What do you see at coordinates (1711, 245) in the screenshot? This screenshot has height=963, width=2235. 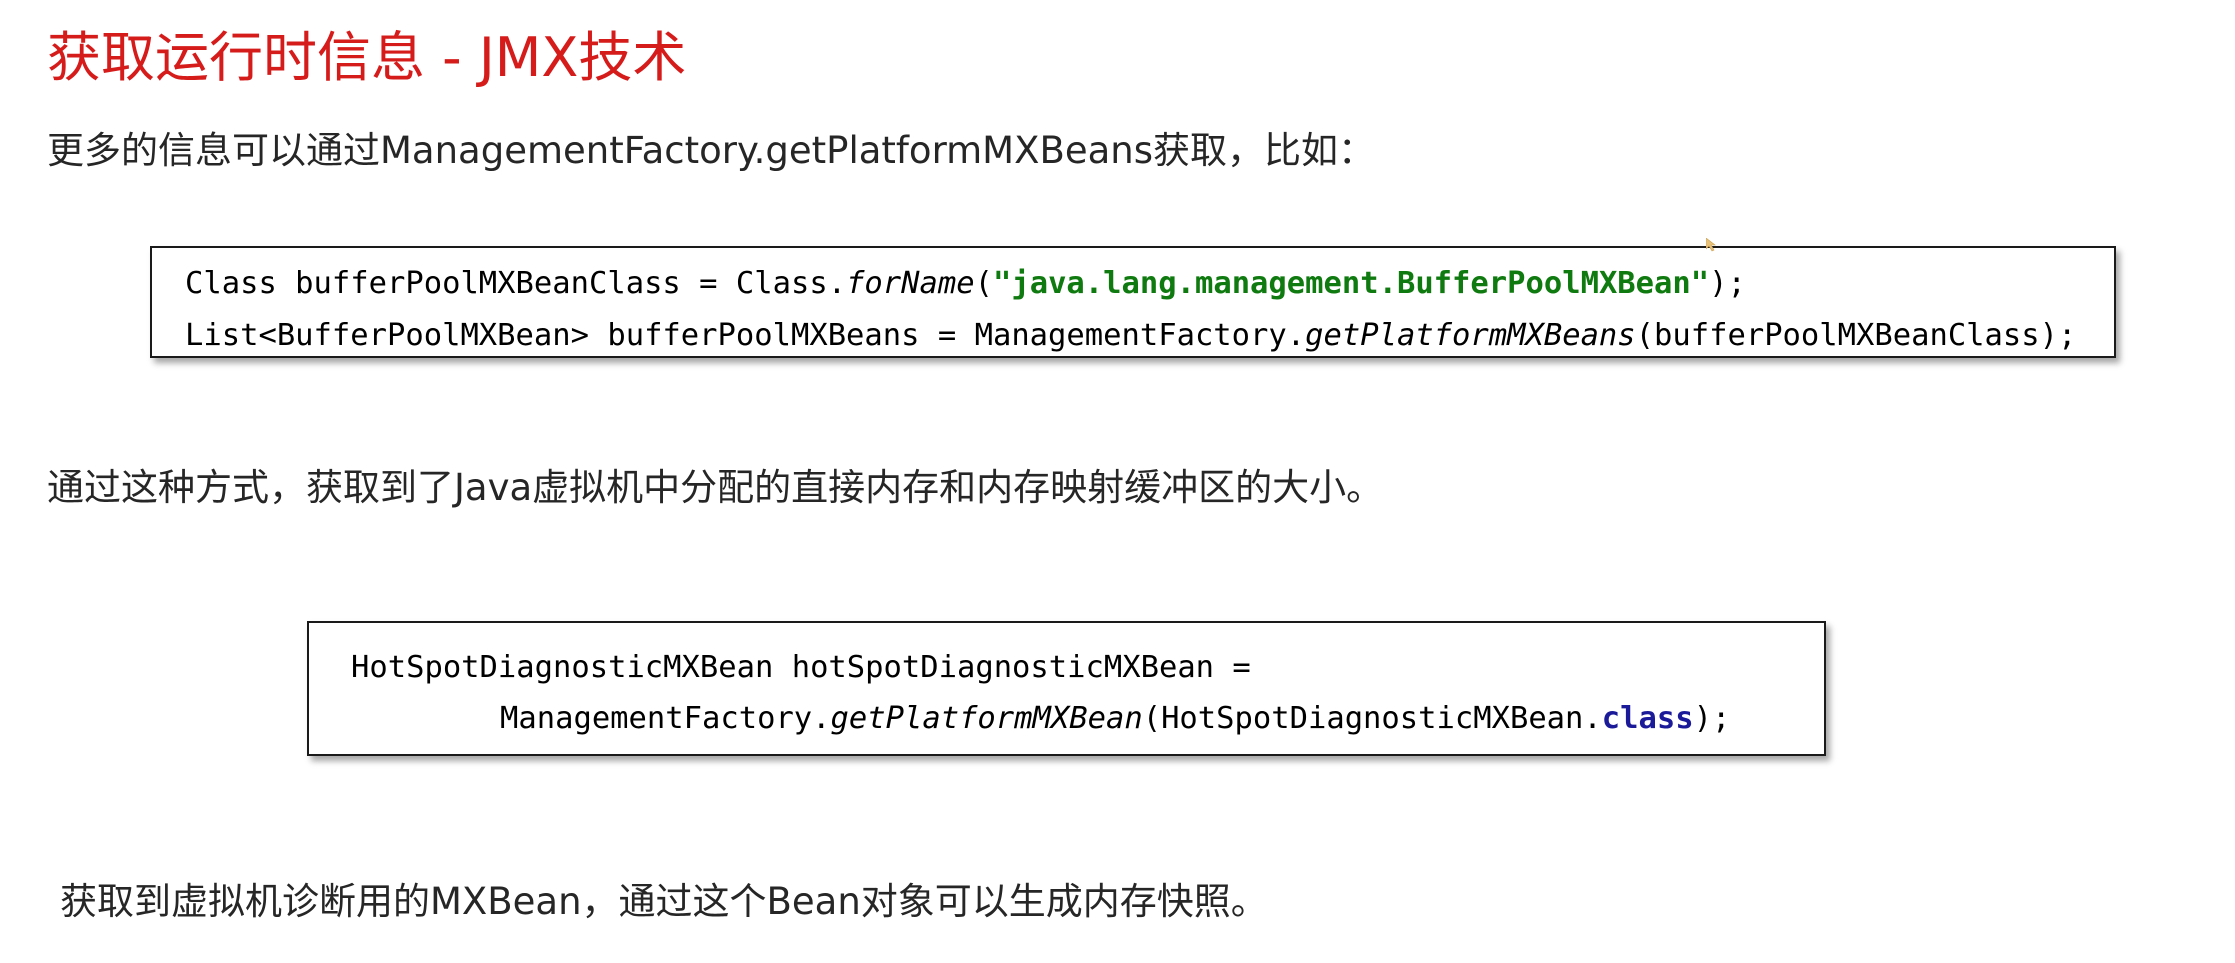 I see `pointer-cursor-icon` at bounding box center [1711, 245].